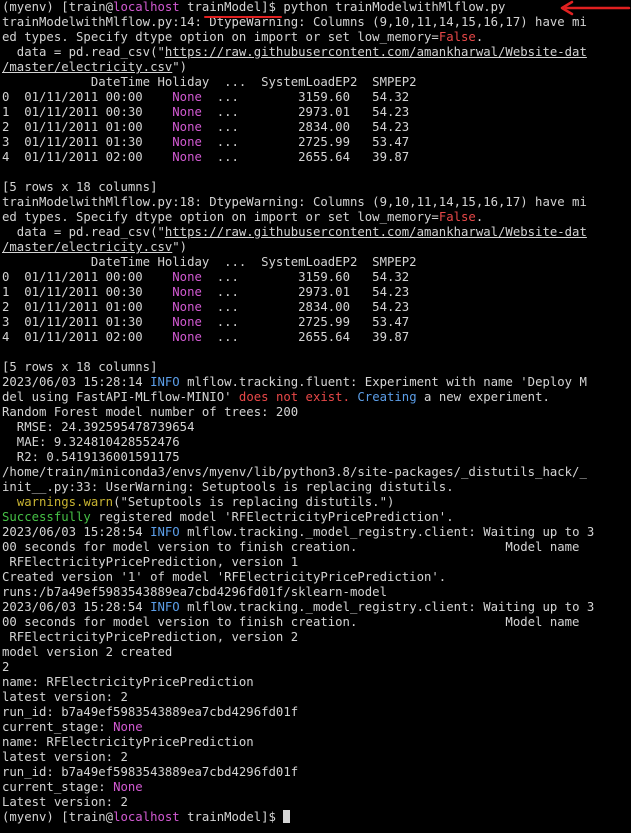 The width and height of the screenshot is (631, 833). Describe the element at coordinates (316, 412) in the screenshot. I see `terminal-line: Random Forest model number of trees: 200` at that location.